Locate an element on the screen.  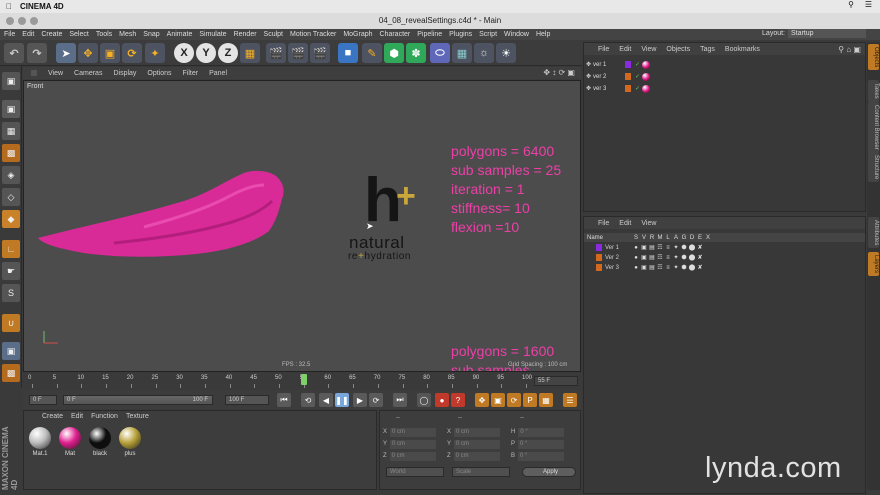
polygons-mode-icon: ◆ is located at coordinates (11, 219).